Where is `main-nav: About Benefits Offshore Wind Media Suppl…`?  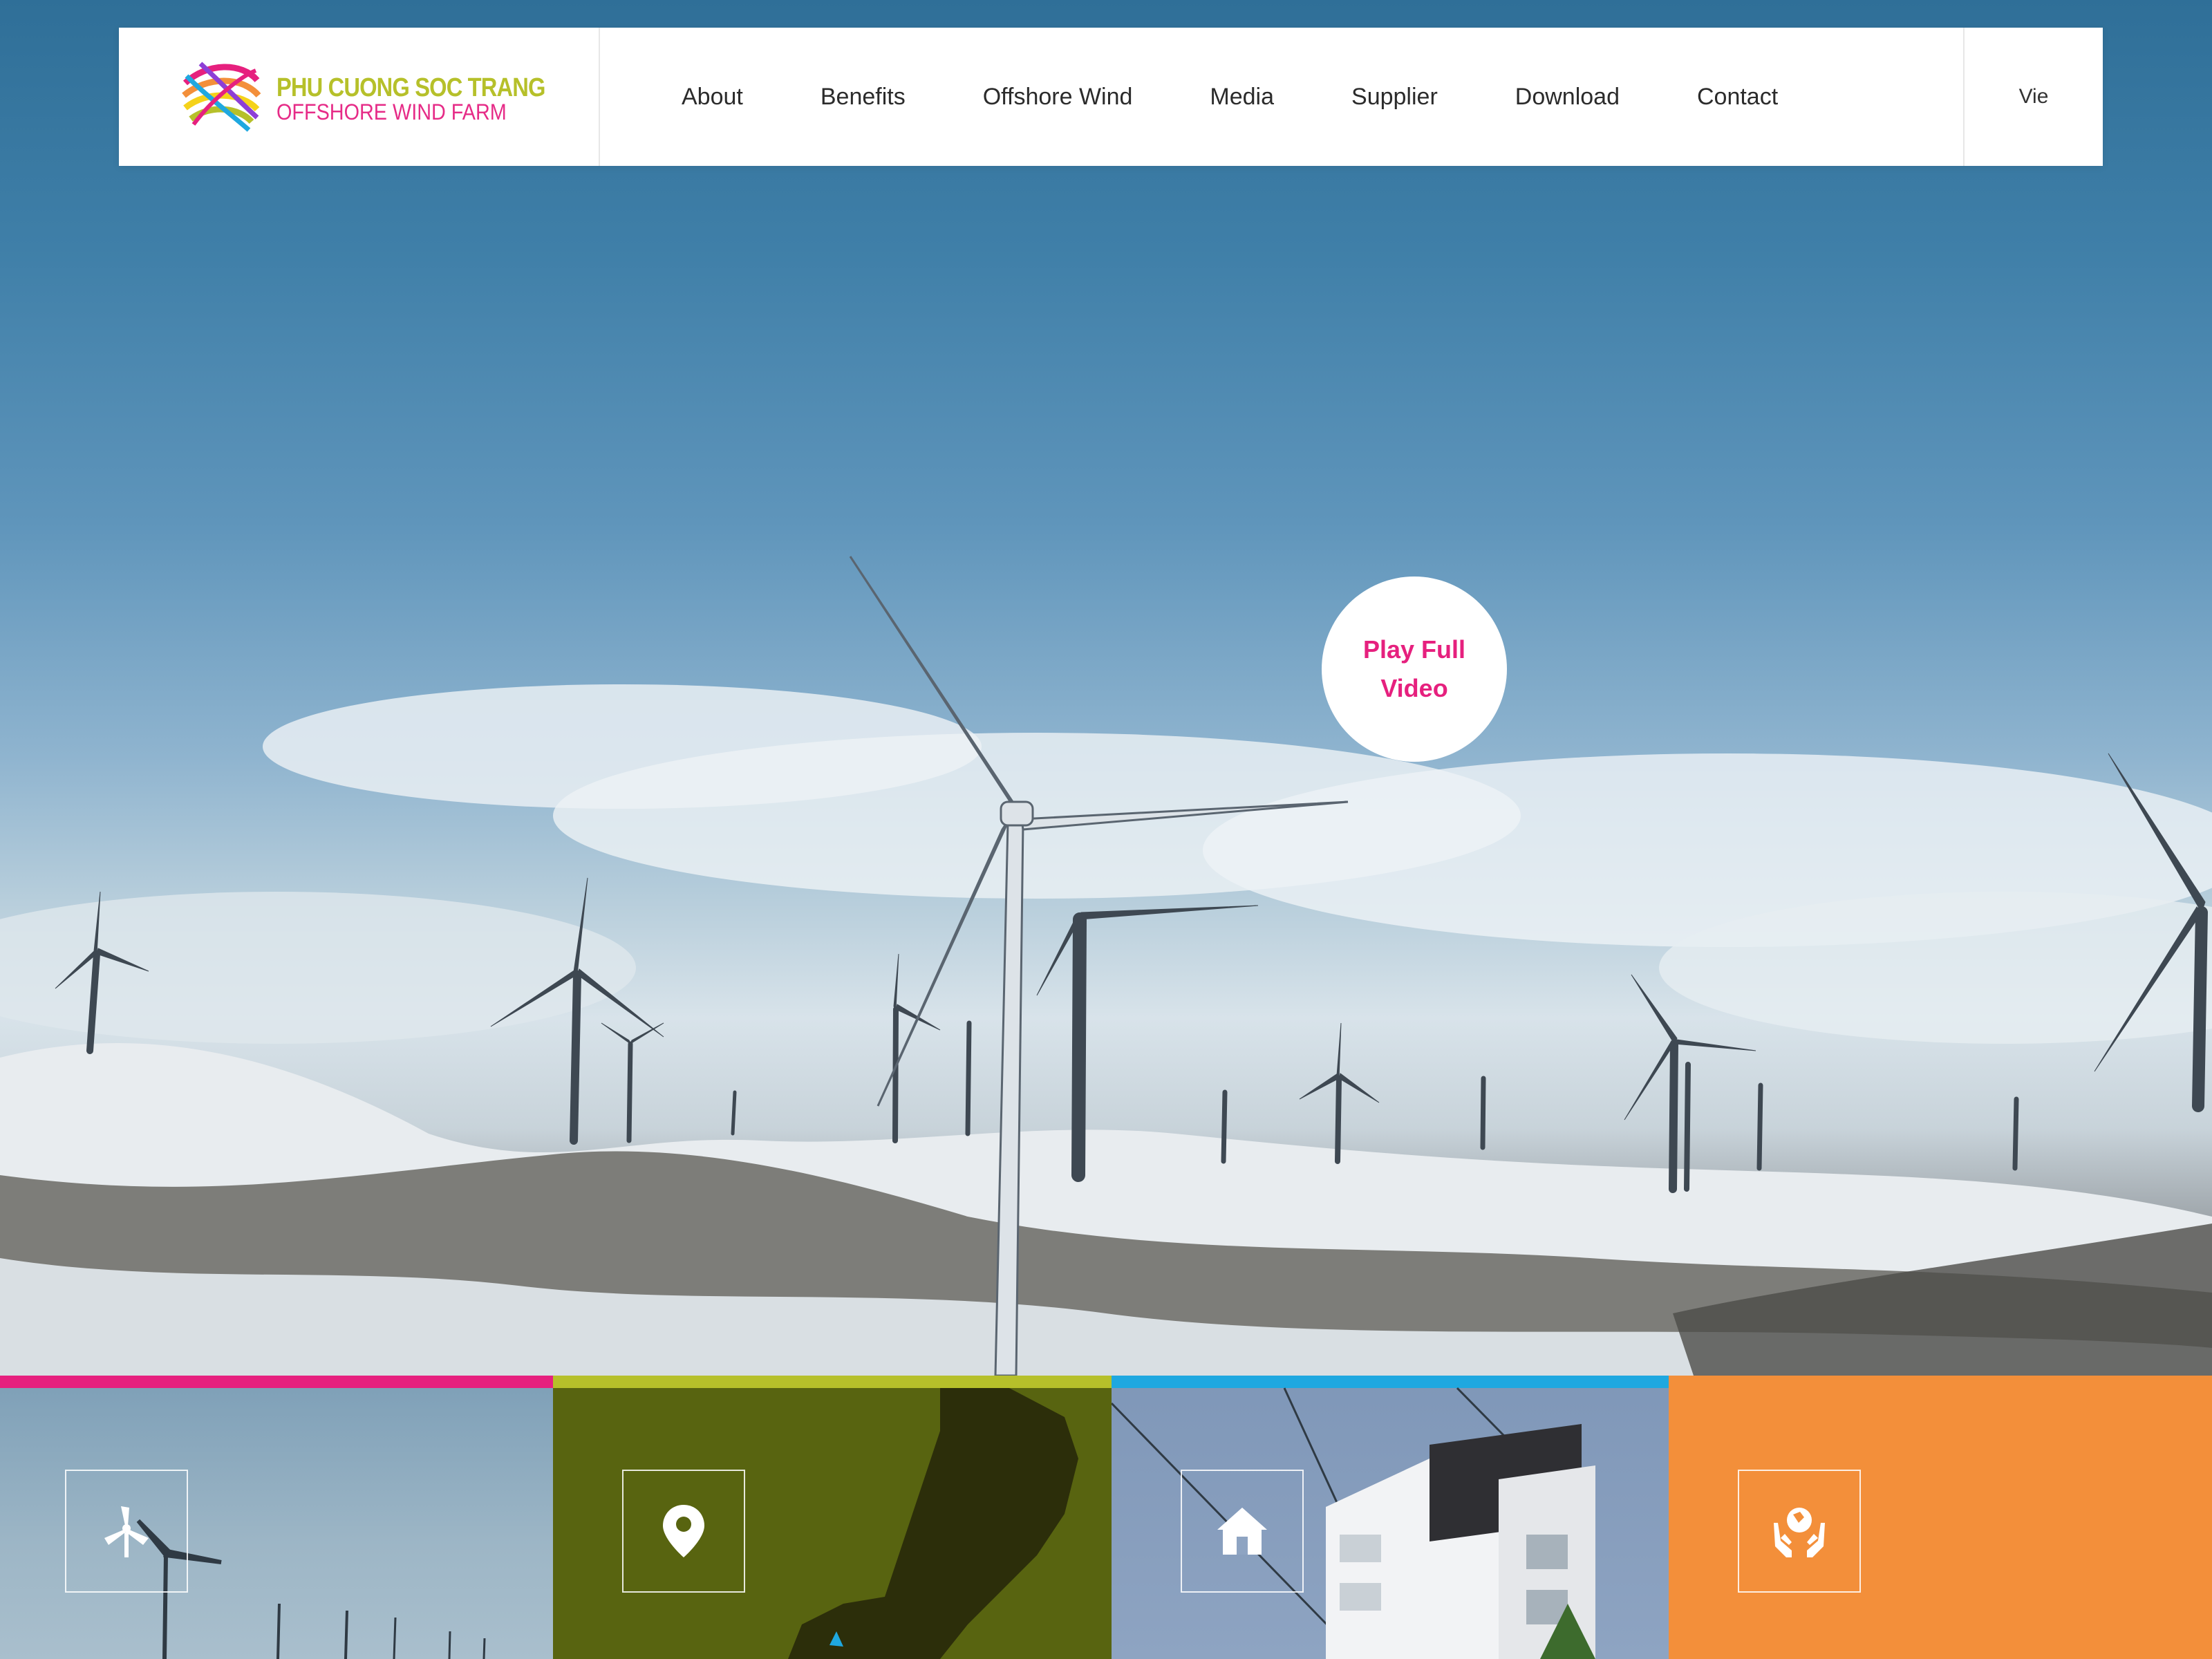 main-nav: About Benefits Offshore Wind Media Suppl… is located at coordinates (1281, 97).